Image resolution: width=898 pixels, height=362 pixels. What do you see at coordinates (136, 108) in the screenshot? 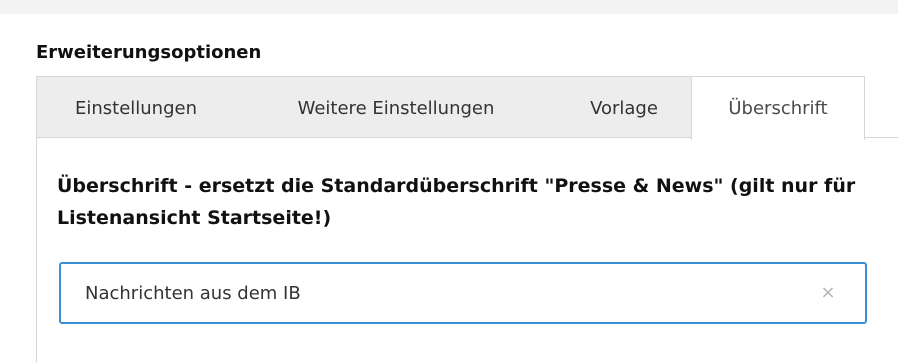
I see `tab-einstellungen: Einstellungen` at bounding box center [136, 108].